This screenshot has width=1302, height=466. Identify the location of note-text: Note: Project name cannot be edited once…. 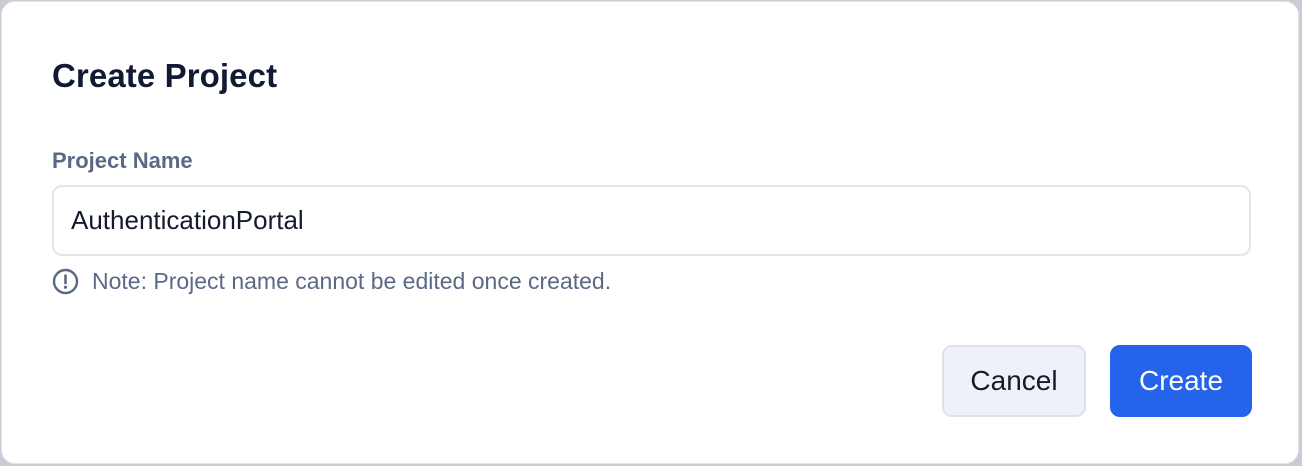
(352, 281).